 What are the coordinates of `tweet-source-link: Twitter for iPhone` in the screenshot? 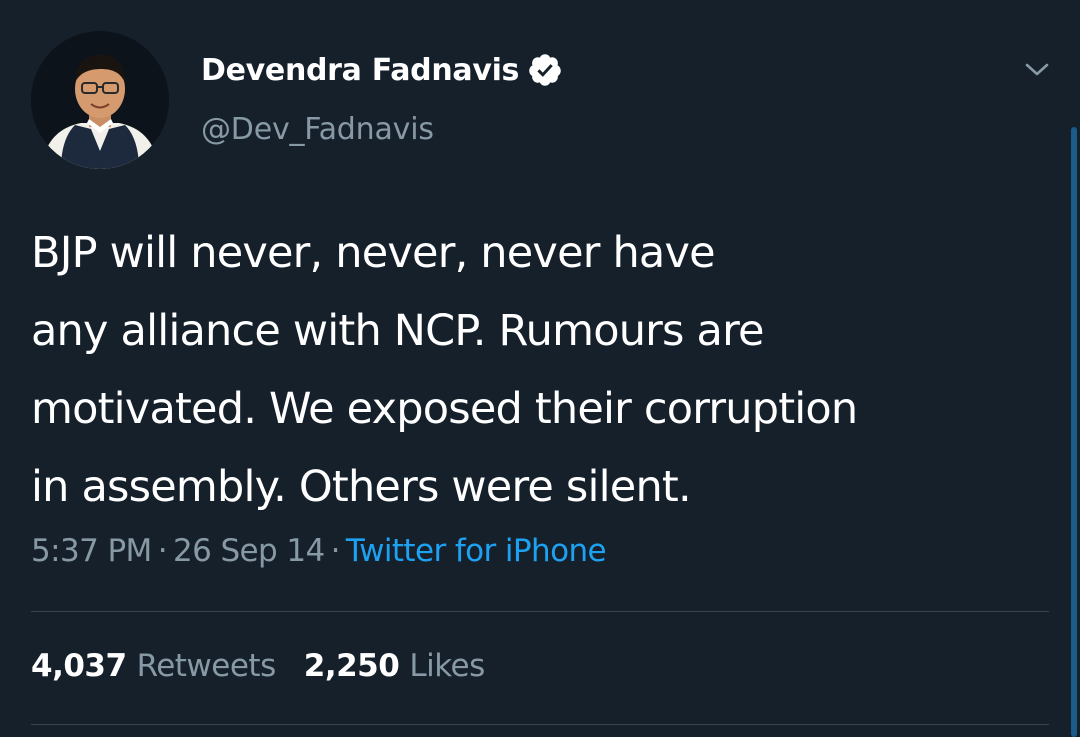 It's located at (476, 551).